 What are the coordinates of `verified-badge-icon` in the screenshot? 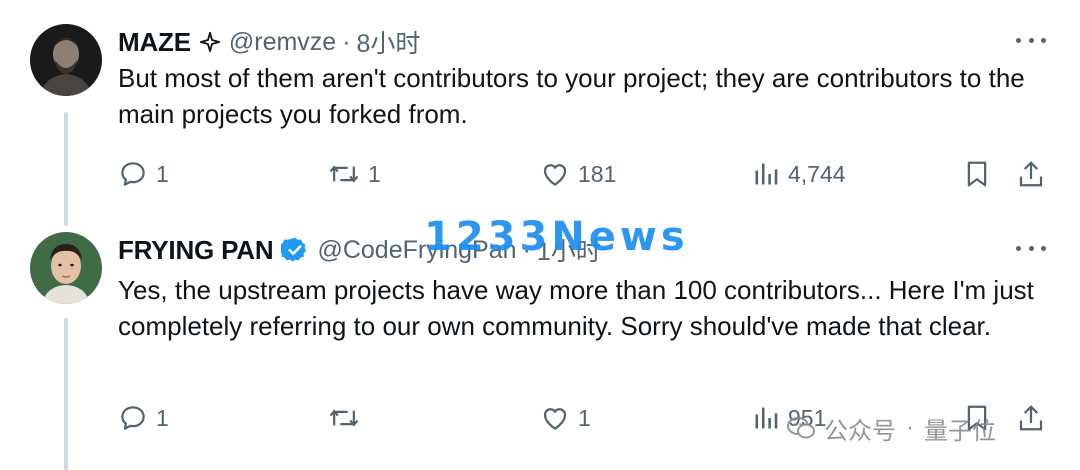 It's located at (295, 250).